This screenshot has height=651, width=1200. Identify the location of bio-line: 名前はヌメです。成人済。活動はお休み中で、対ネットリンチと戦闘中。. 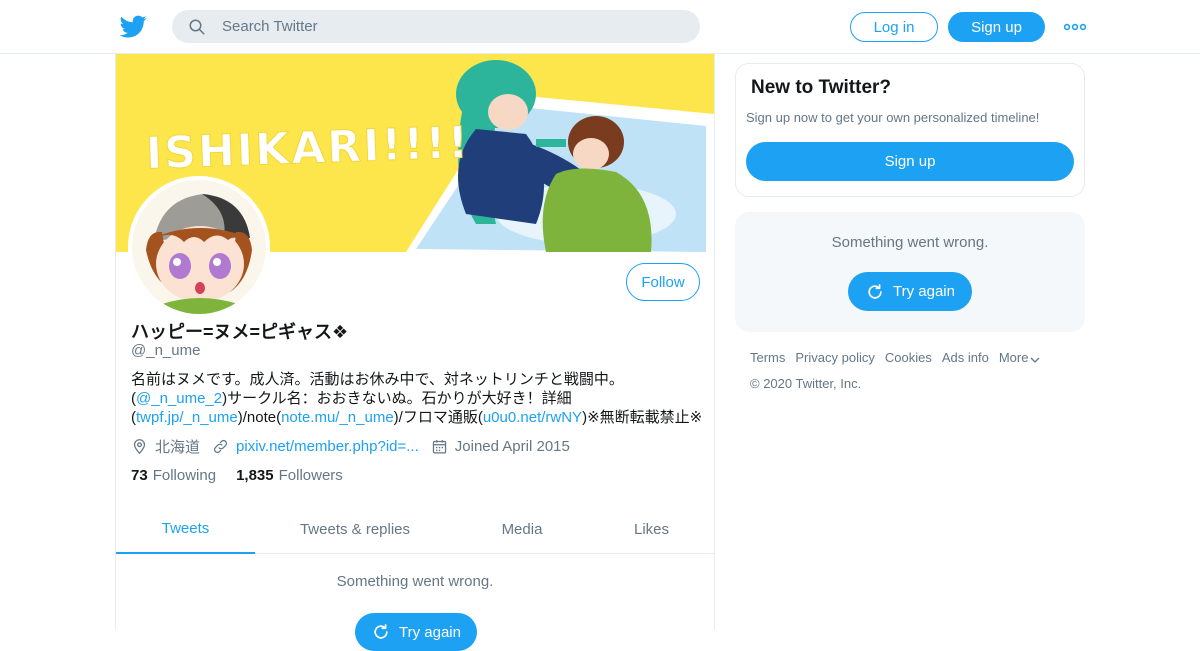
(377, 379).